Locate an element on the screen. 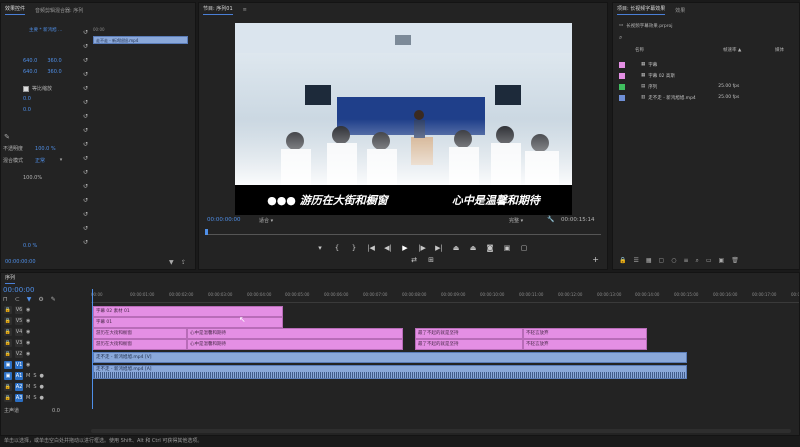  anchor-y-value: 360.0 is located at coordinates (54, 72).